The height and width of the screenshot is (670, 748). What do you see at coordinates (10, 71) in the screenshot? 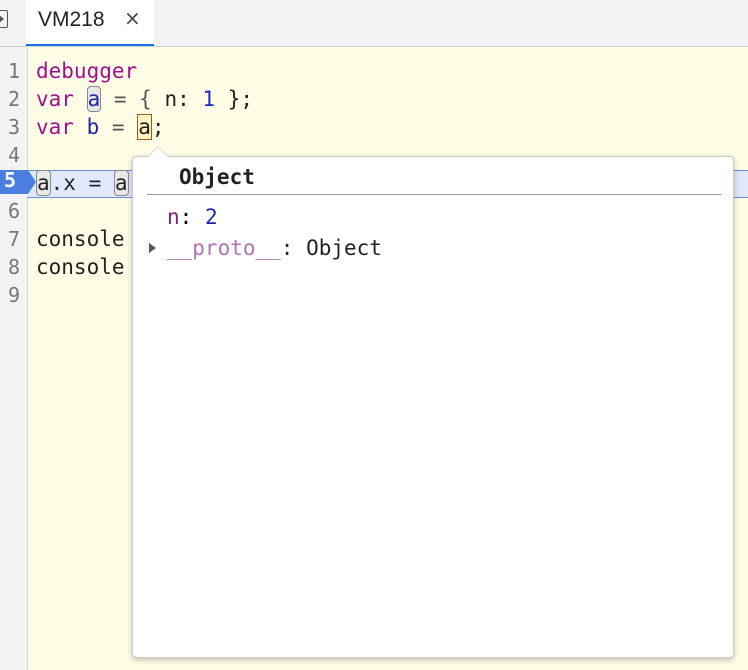
I see `line-number: 1` at bounding box center [10, 71].